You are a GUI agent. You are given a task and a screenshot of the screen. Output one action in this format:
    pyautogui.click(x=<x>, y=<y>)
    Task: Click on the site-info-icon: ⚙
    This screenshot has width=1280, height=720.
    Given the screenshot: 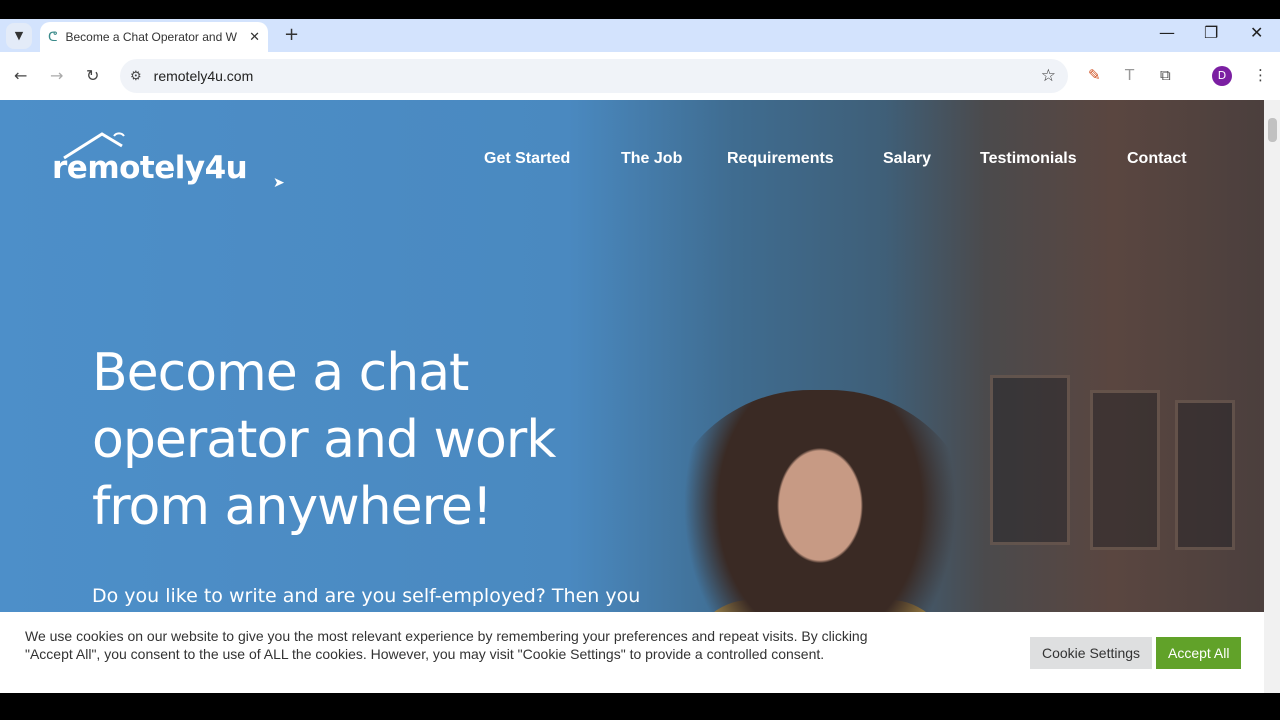 What is the action you would take?
    pyautogui.click(x=136, y=76)
    